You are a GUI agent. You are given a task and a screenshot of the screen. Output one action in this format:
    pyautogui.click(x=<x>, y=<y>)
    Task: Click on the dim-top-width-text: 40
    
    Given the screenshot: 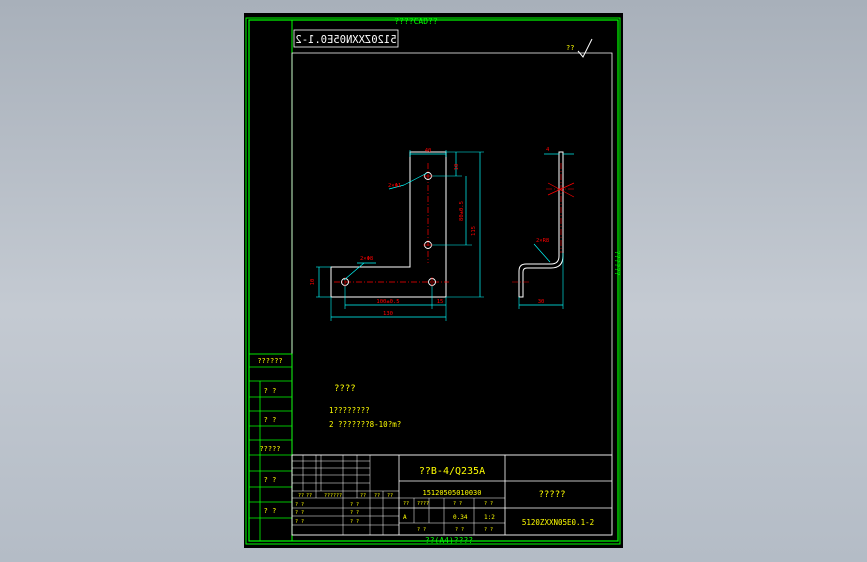 What is the action you would take?
    pyautogui.click(x=428, y=151)
    